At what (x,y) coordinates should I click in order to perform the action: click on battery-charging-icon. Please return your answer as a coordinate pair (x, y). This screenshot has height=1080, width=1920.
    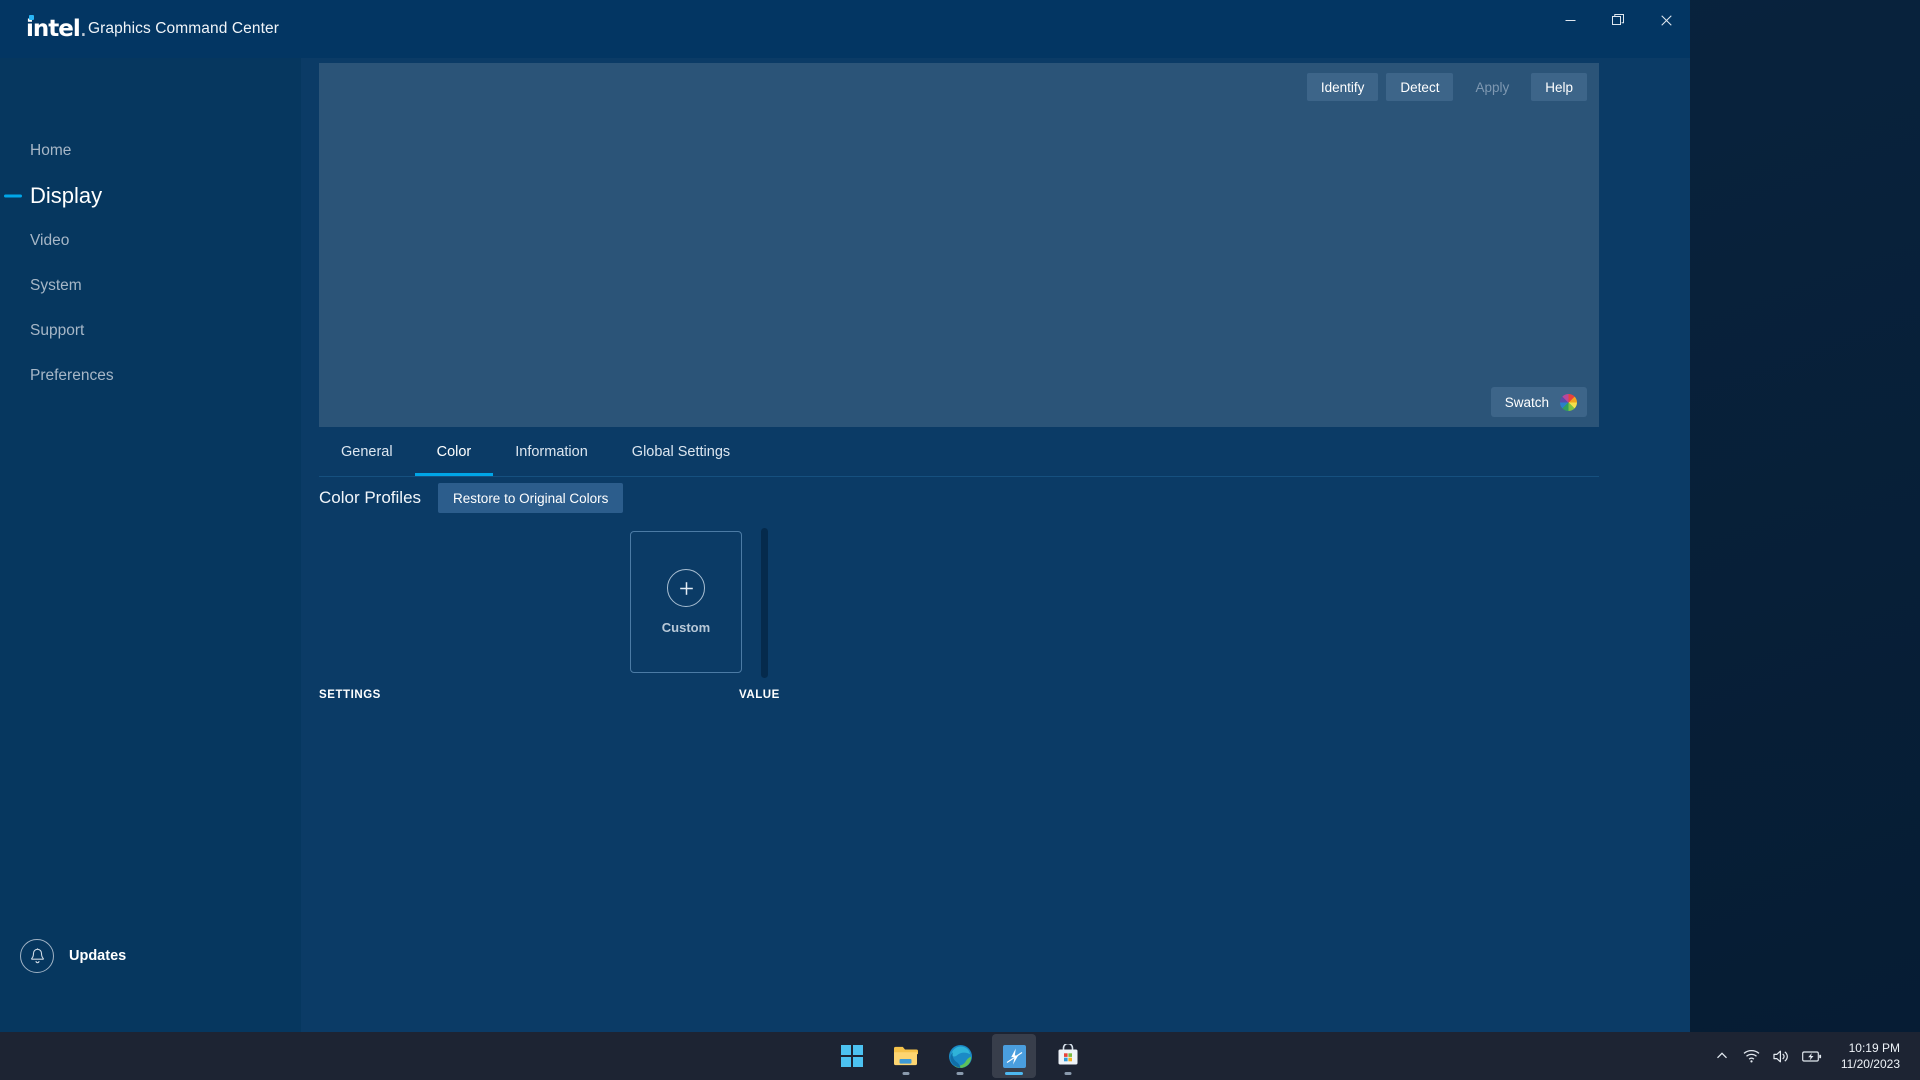
    Looking at the image, I should click on (1811, 1056).